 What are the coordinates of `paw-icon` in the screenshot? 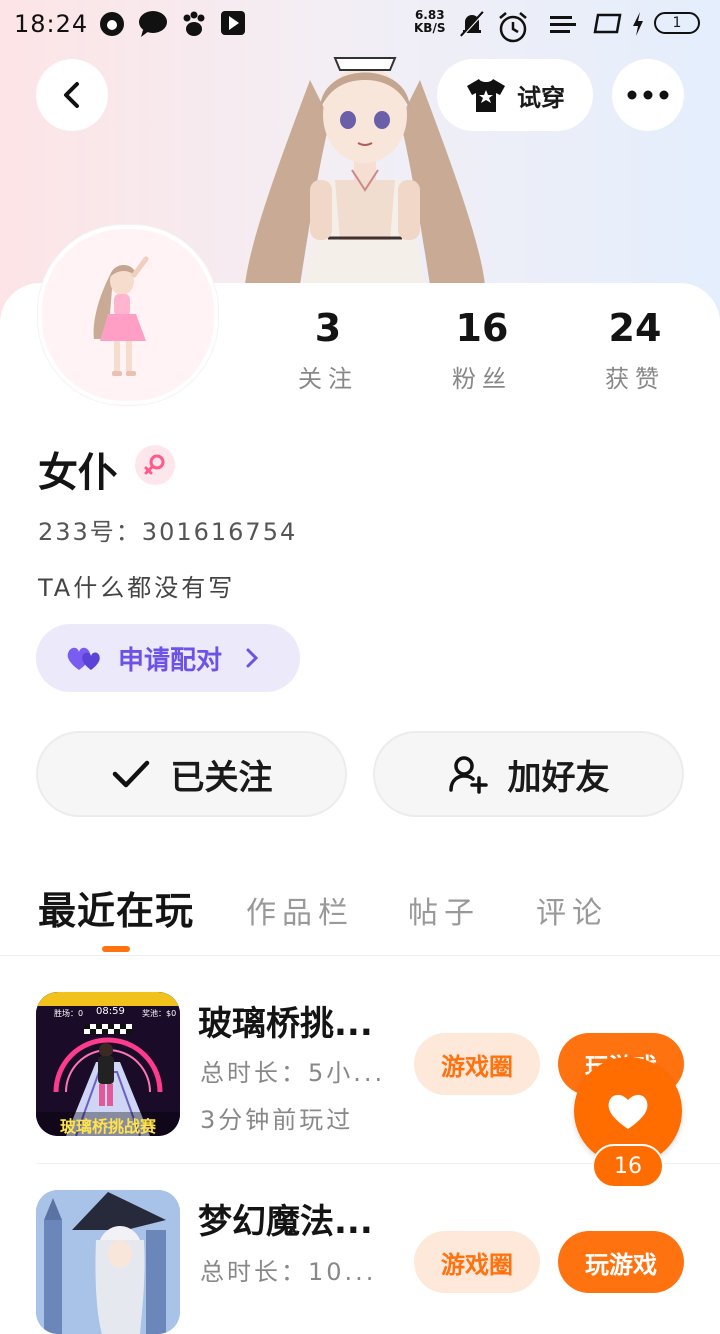 It's located at (194, 23).